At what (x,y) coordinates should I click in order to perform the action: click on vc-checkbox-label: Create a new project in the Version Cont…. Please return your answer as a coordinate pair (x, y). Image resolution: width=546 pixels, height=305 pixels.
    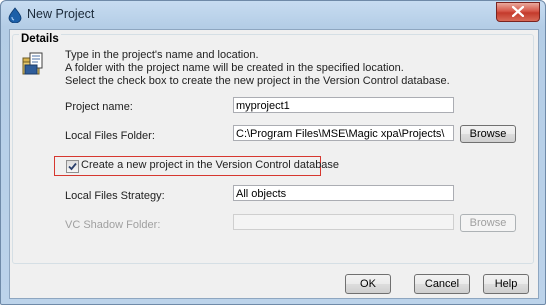
    Looking at the image, I should click on (210, 165).